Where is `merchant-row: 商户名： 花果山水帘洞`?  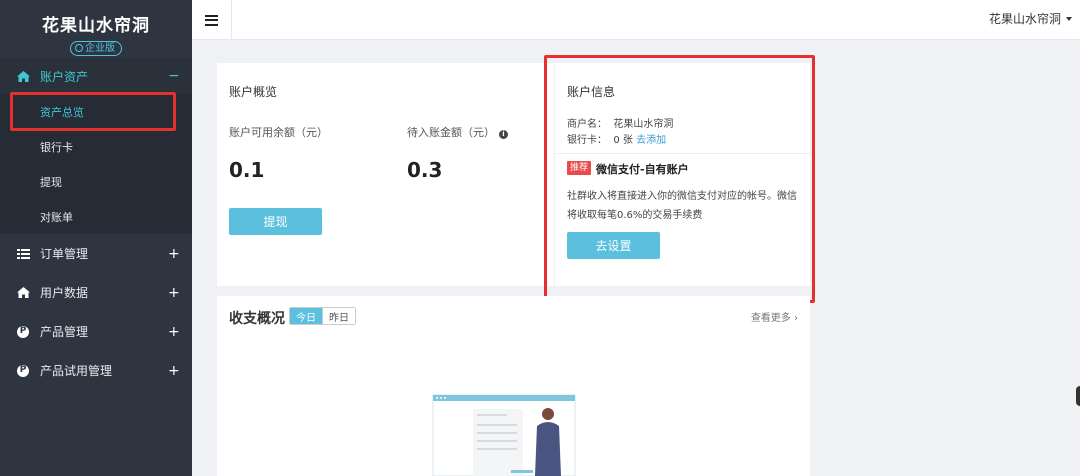 merchant-row: 商户名： 花果山水帘洞 is located at coordinates (620, 122).